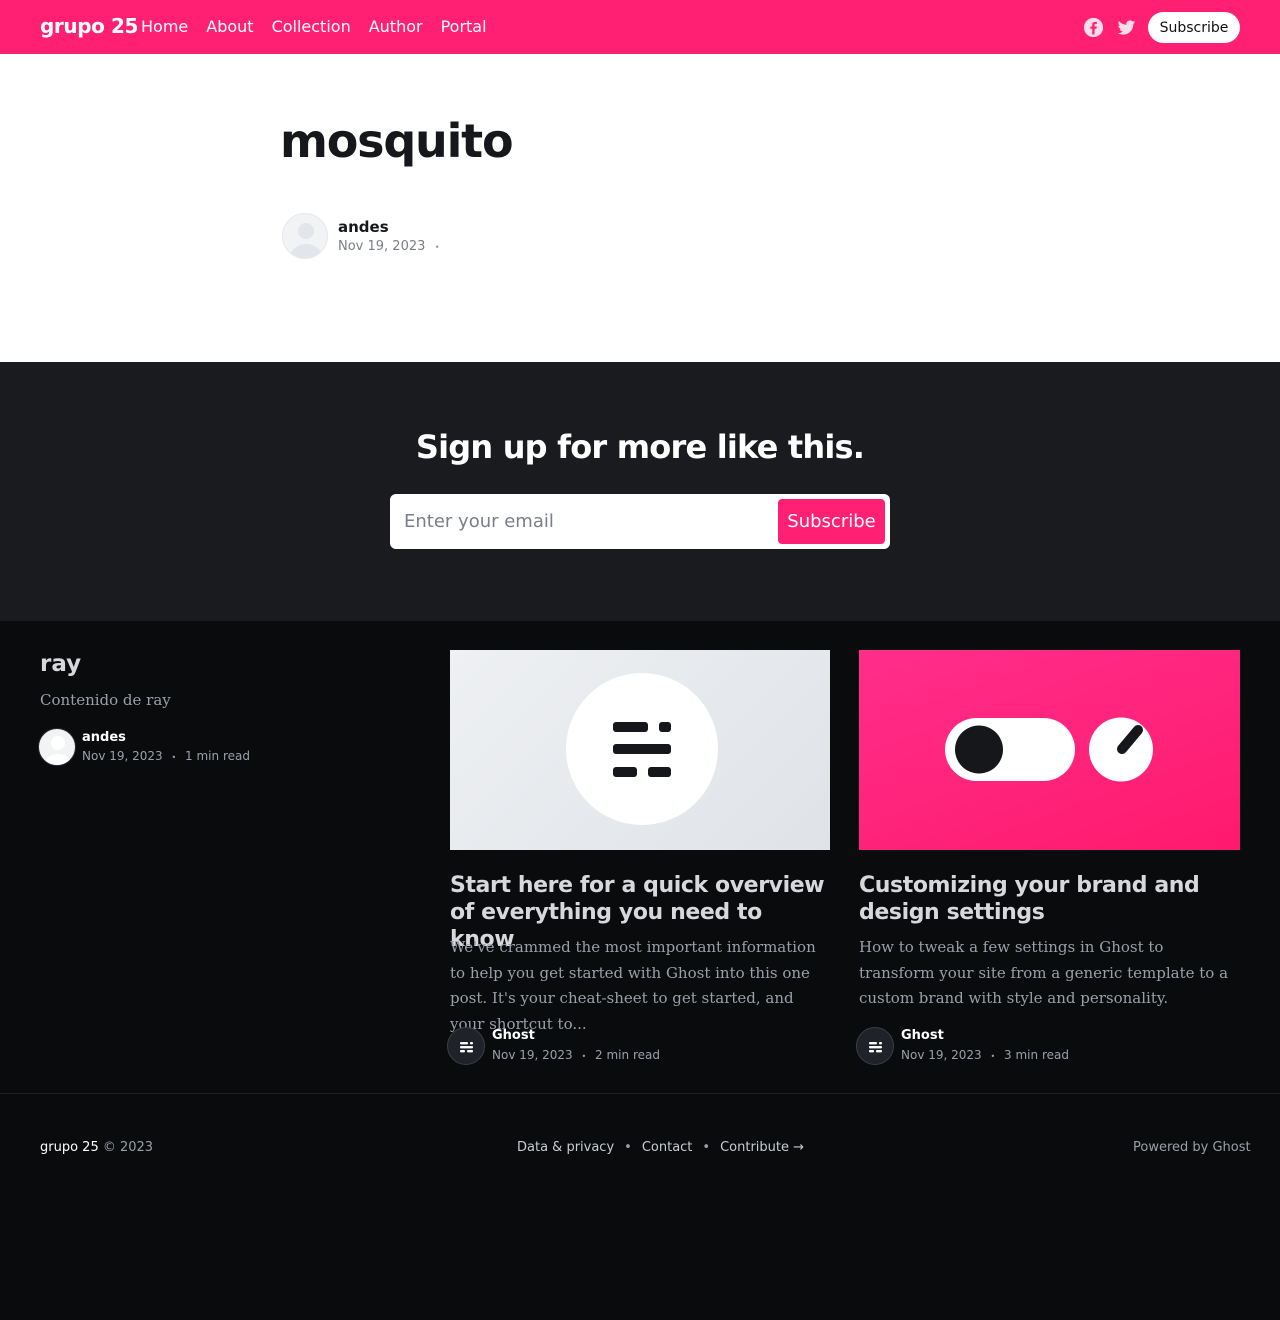 This screenshot has height=1320, width=1280. Describe the element at coordinates (122, 756) in the screenshot. I see `featured-post-date: Nov 19, 2023` at that location.